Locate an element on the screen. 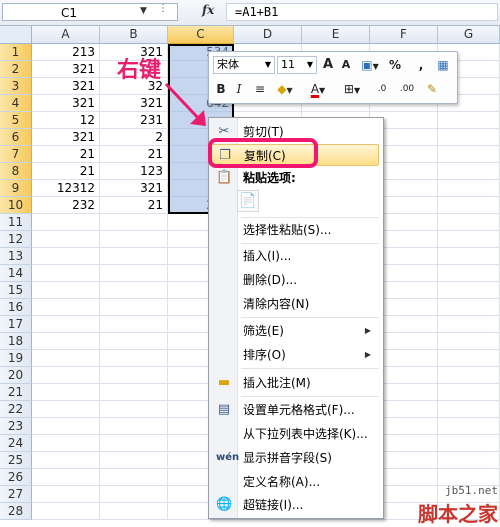 The height and width of the screenshot is (527, 500). shrink-font-button: A is located at coordinates (346, 65).